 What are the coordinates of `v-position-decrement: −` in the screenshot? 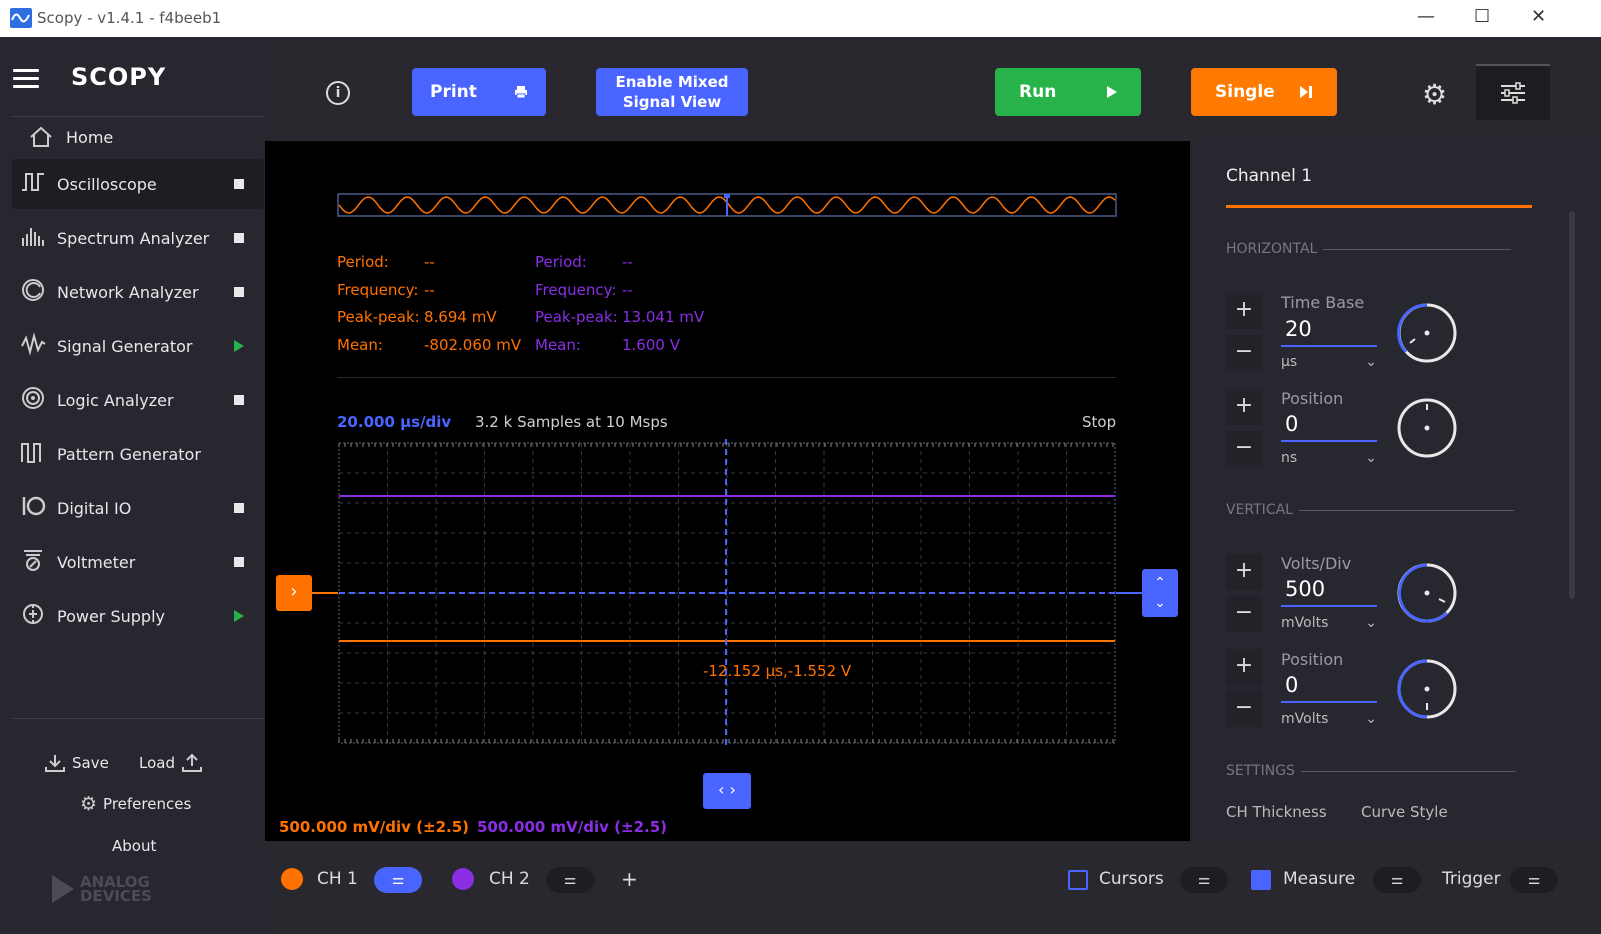 It's located at (1244, 709).